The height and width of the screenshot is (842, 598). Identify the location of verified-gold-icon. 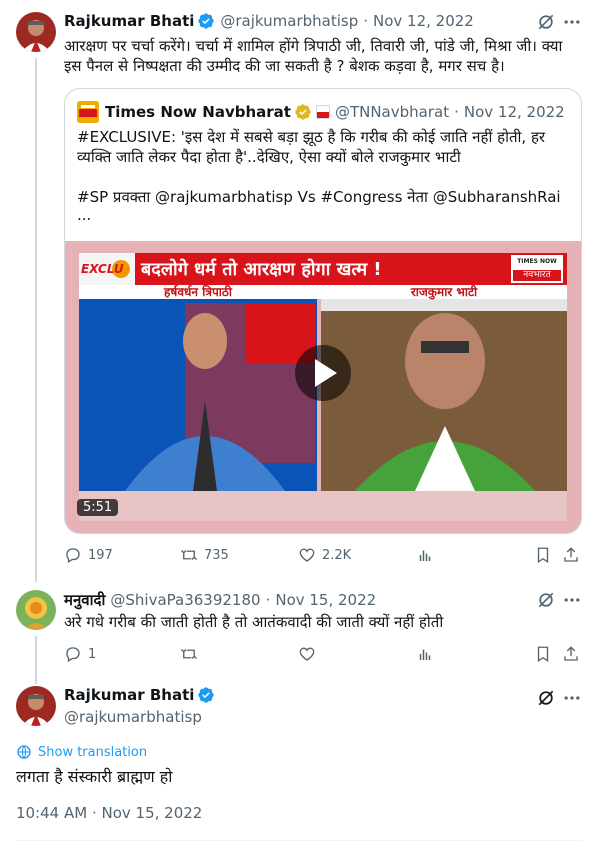
(303, 112).